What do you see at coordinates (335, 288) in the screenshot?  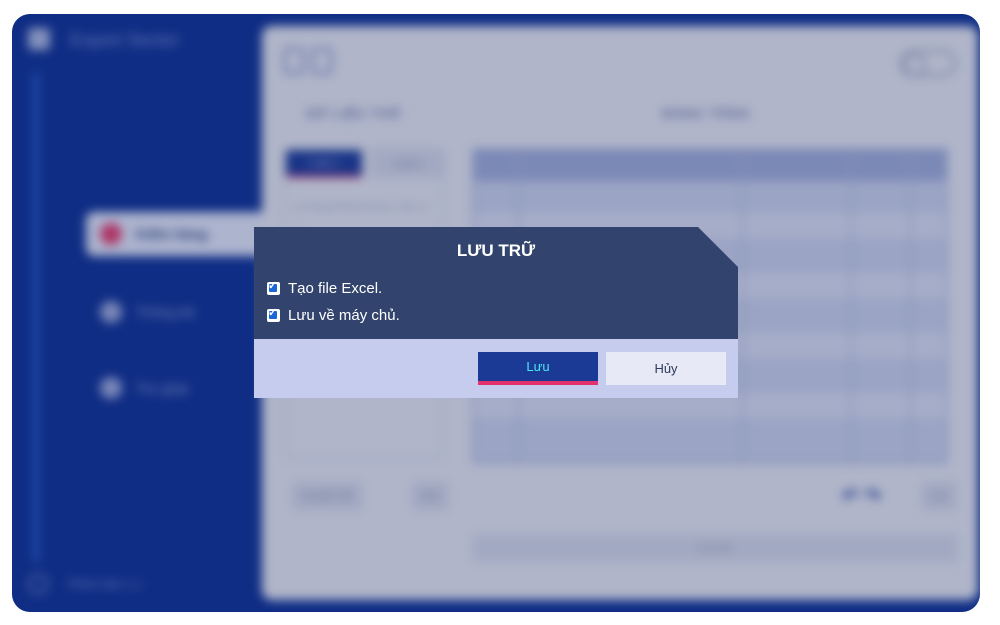 I see `option-label: Tạo file Excel.` at bounding box center [335, 288].